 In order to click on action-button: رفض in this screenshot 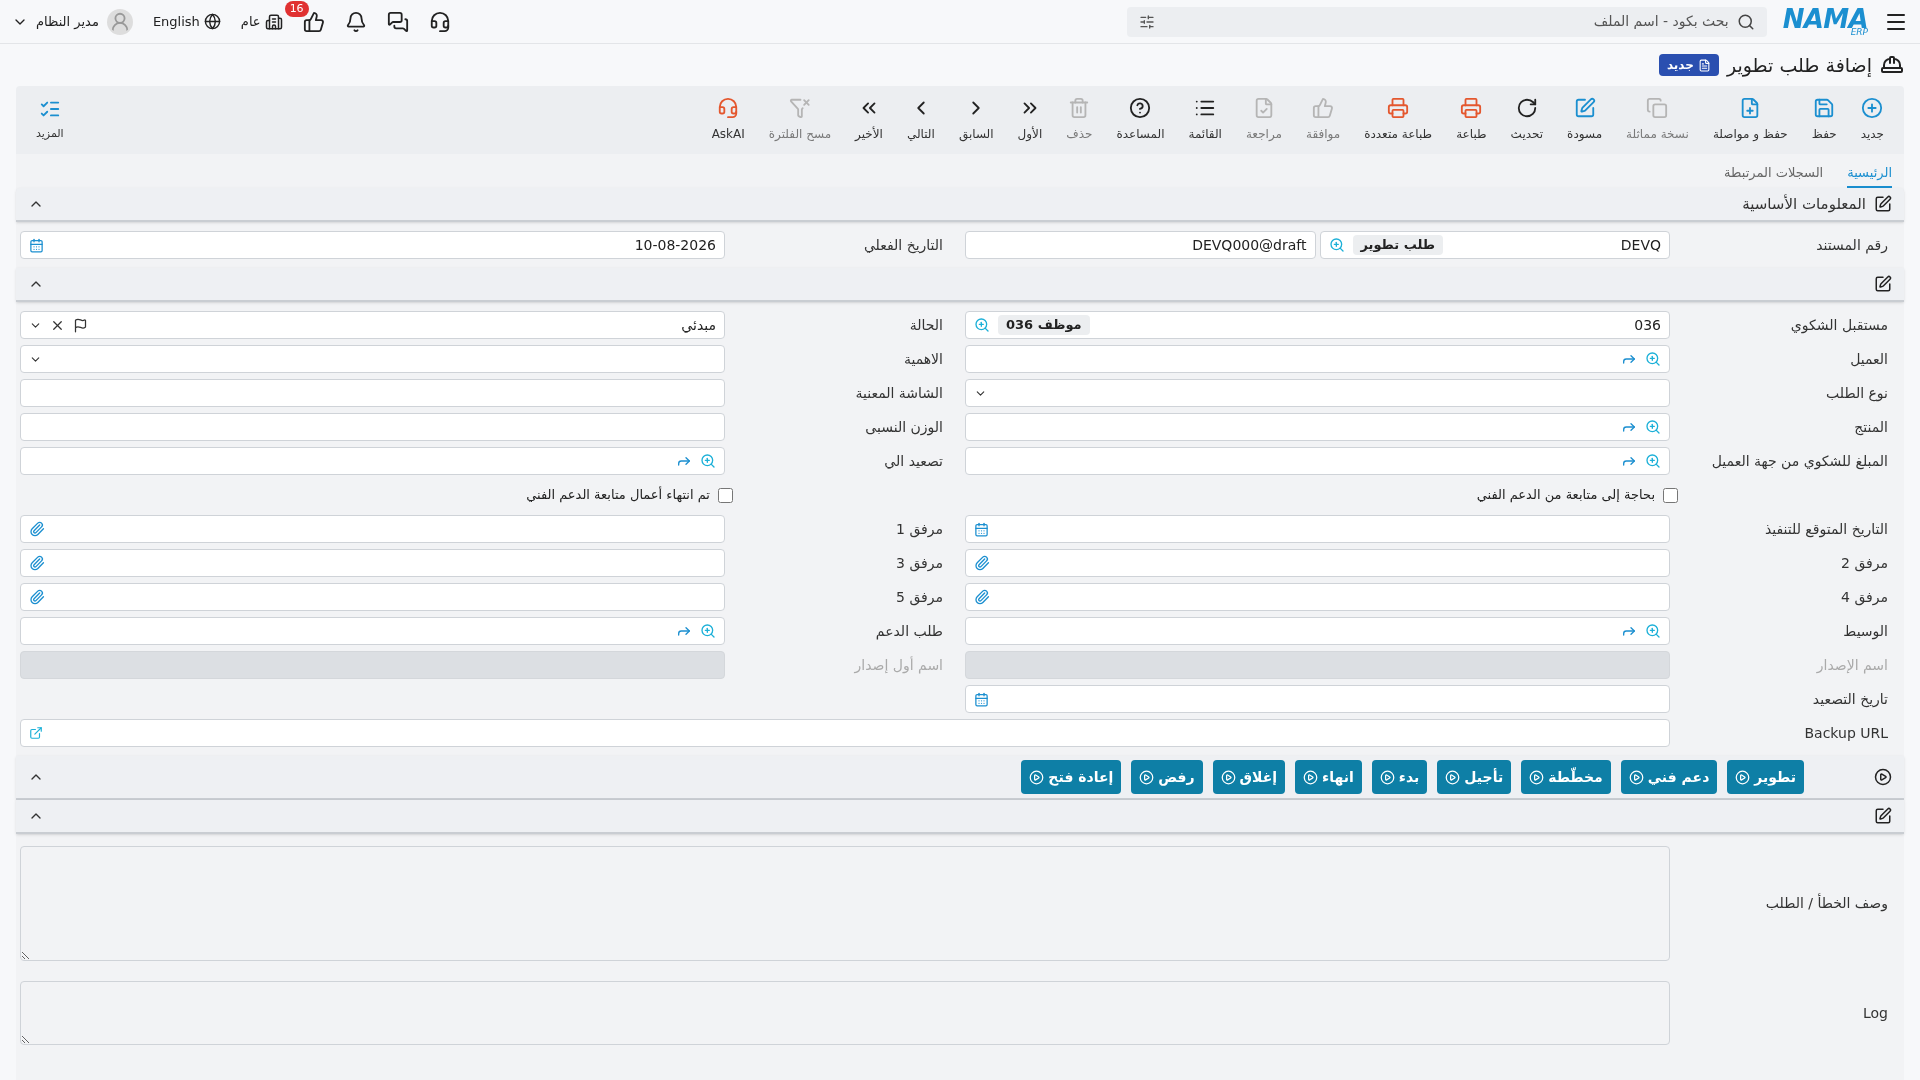, I will do `click(1167, 777)`.